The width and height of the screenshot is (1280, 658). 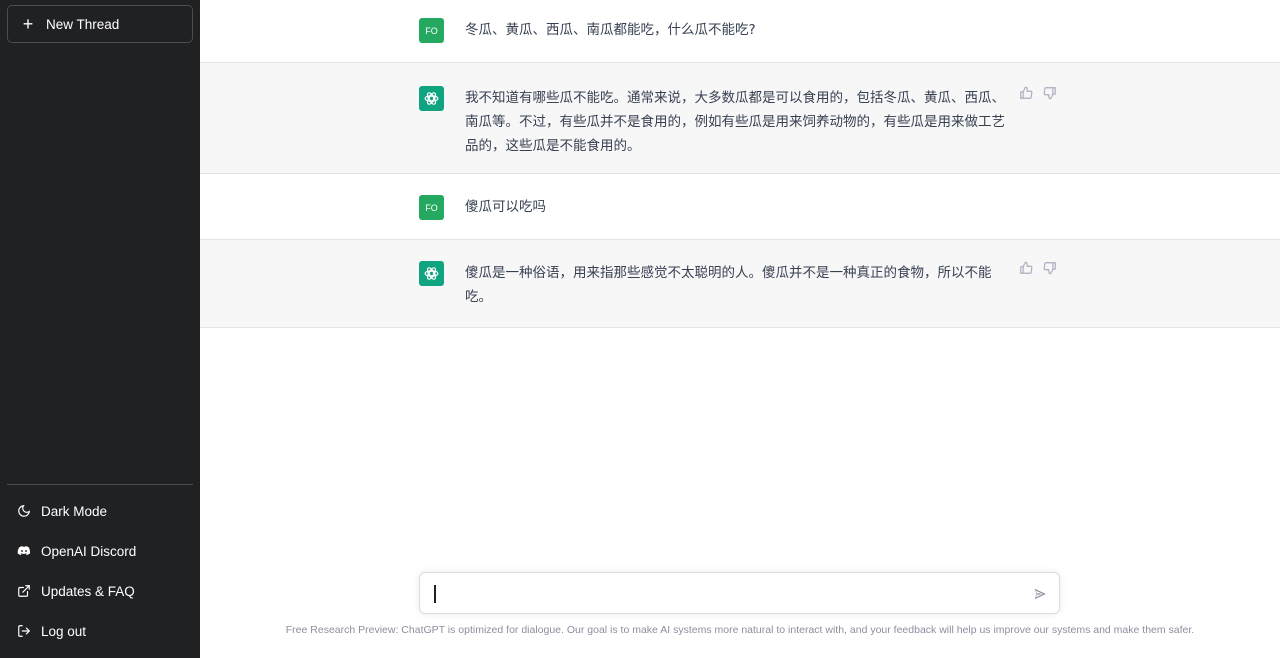 I want to click on message-row-user: FO 傻瓜可以吃吗, so click(x=740, y=207).